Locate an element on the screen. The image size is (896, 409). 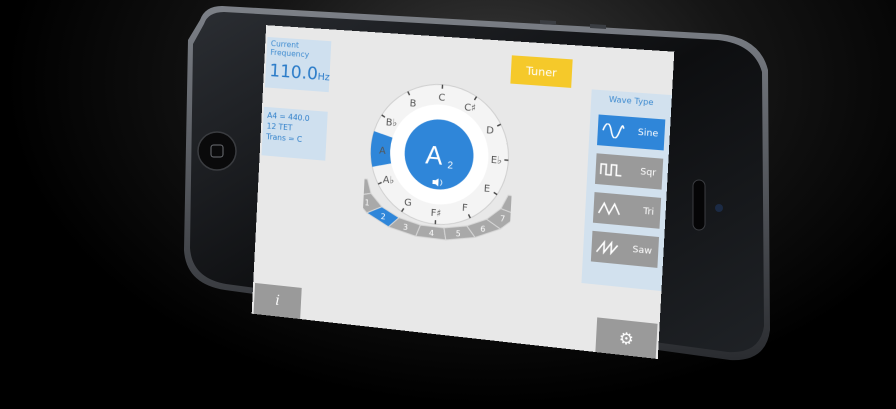
wave-triangle-button: Tri is located at coordinates (627, 210).